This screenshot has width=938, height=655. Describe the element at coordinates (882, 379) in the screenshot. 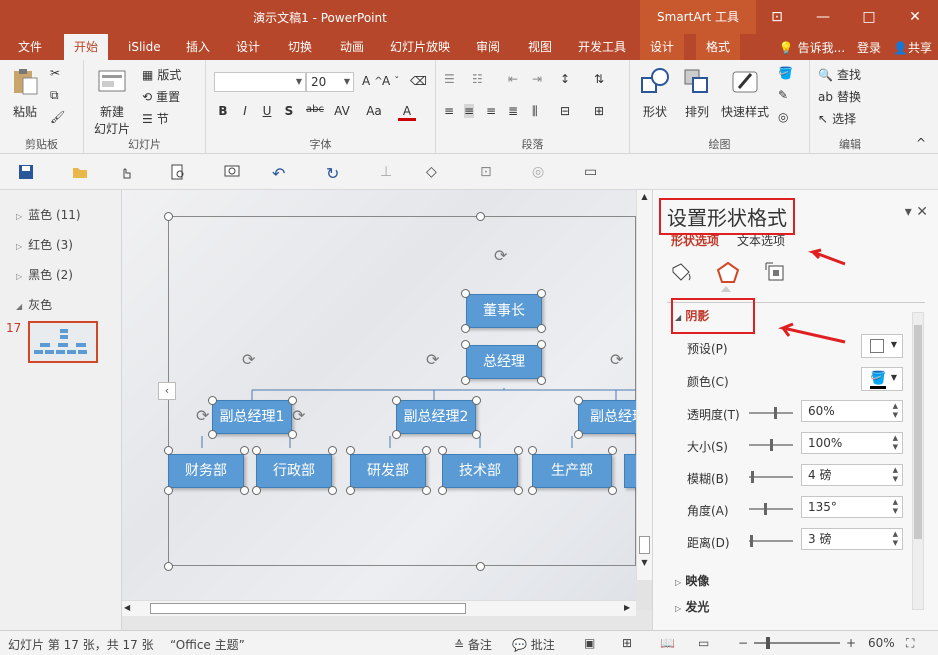

I see `shadow-color-dropdown: 🪣 ▼` at that location.